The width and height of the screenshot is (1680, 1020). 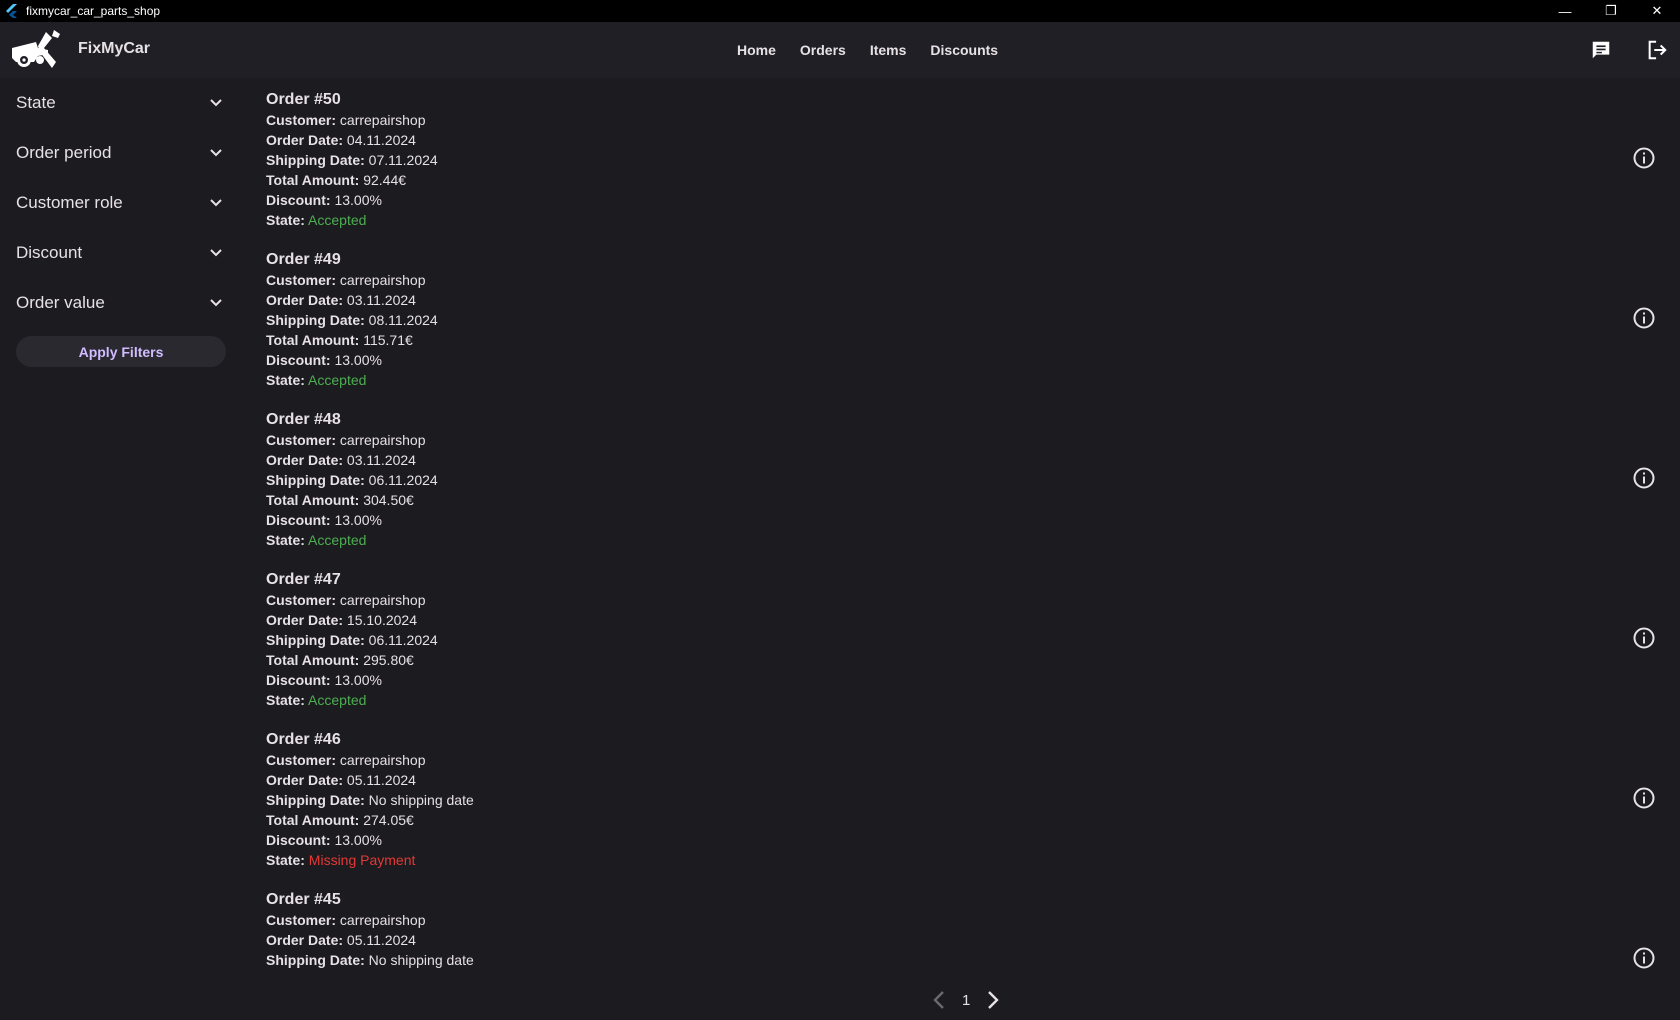 What do you see at coordinates (49, 252) in the screenshot?
I see `filter-label: Discount` at bounding box center [49, 252].